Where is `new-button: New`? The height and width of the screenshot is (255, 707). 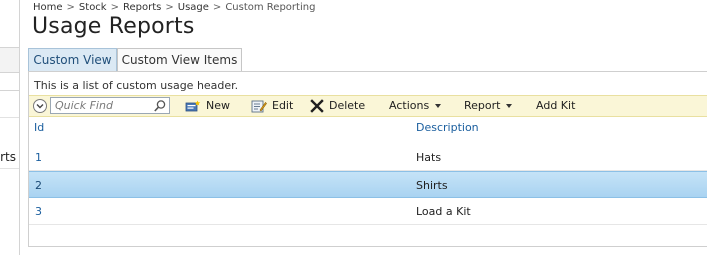 new-button: New is located at coordinates (207, 106).